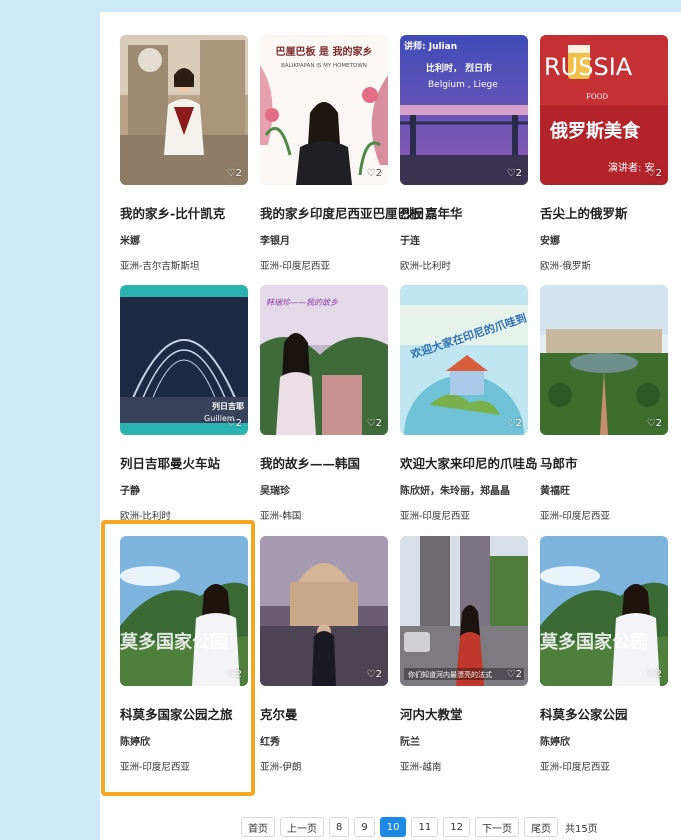 This screenshot has width=681, height=840. What do you see at coordinates (555, 742) in the screenshot?
I see `author-name: 陈婷欣` at bounding box center [555, 742].